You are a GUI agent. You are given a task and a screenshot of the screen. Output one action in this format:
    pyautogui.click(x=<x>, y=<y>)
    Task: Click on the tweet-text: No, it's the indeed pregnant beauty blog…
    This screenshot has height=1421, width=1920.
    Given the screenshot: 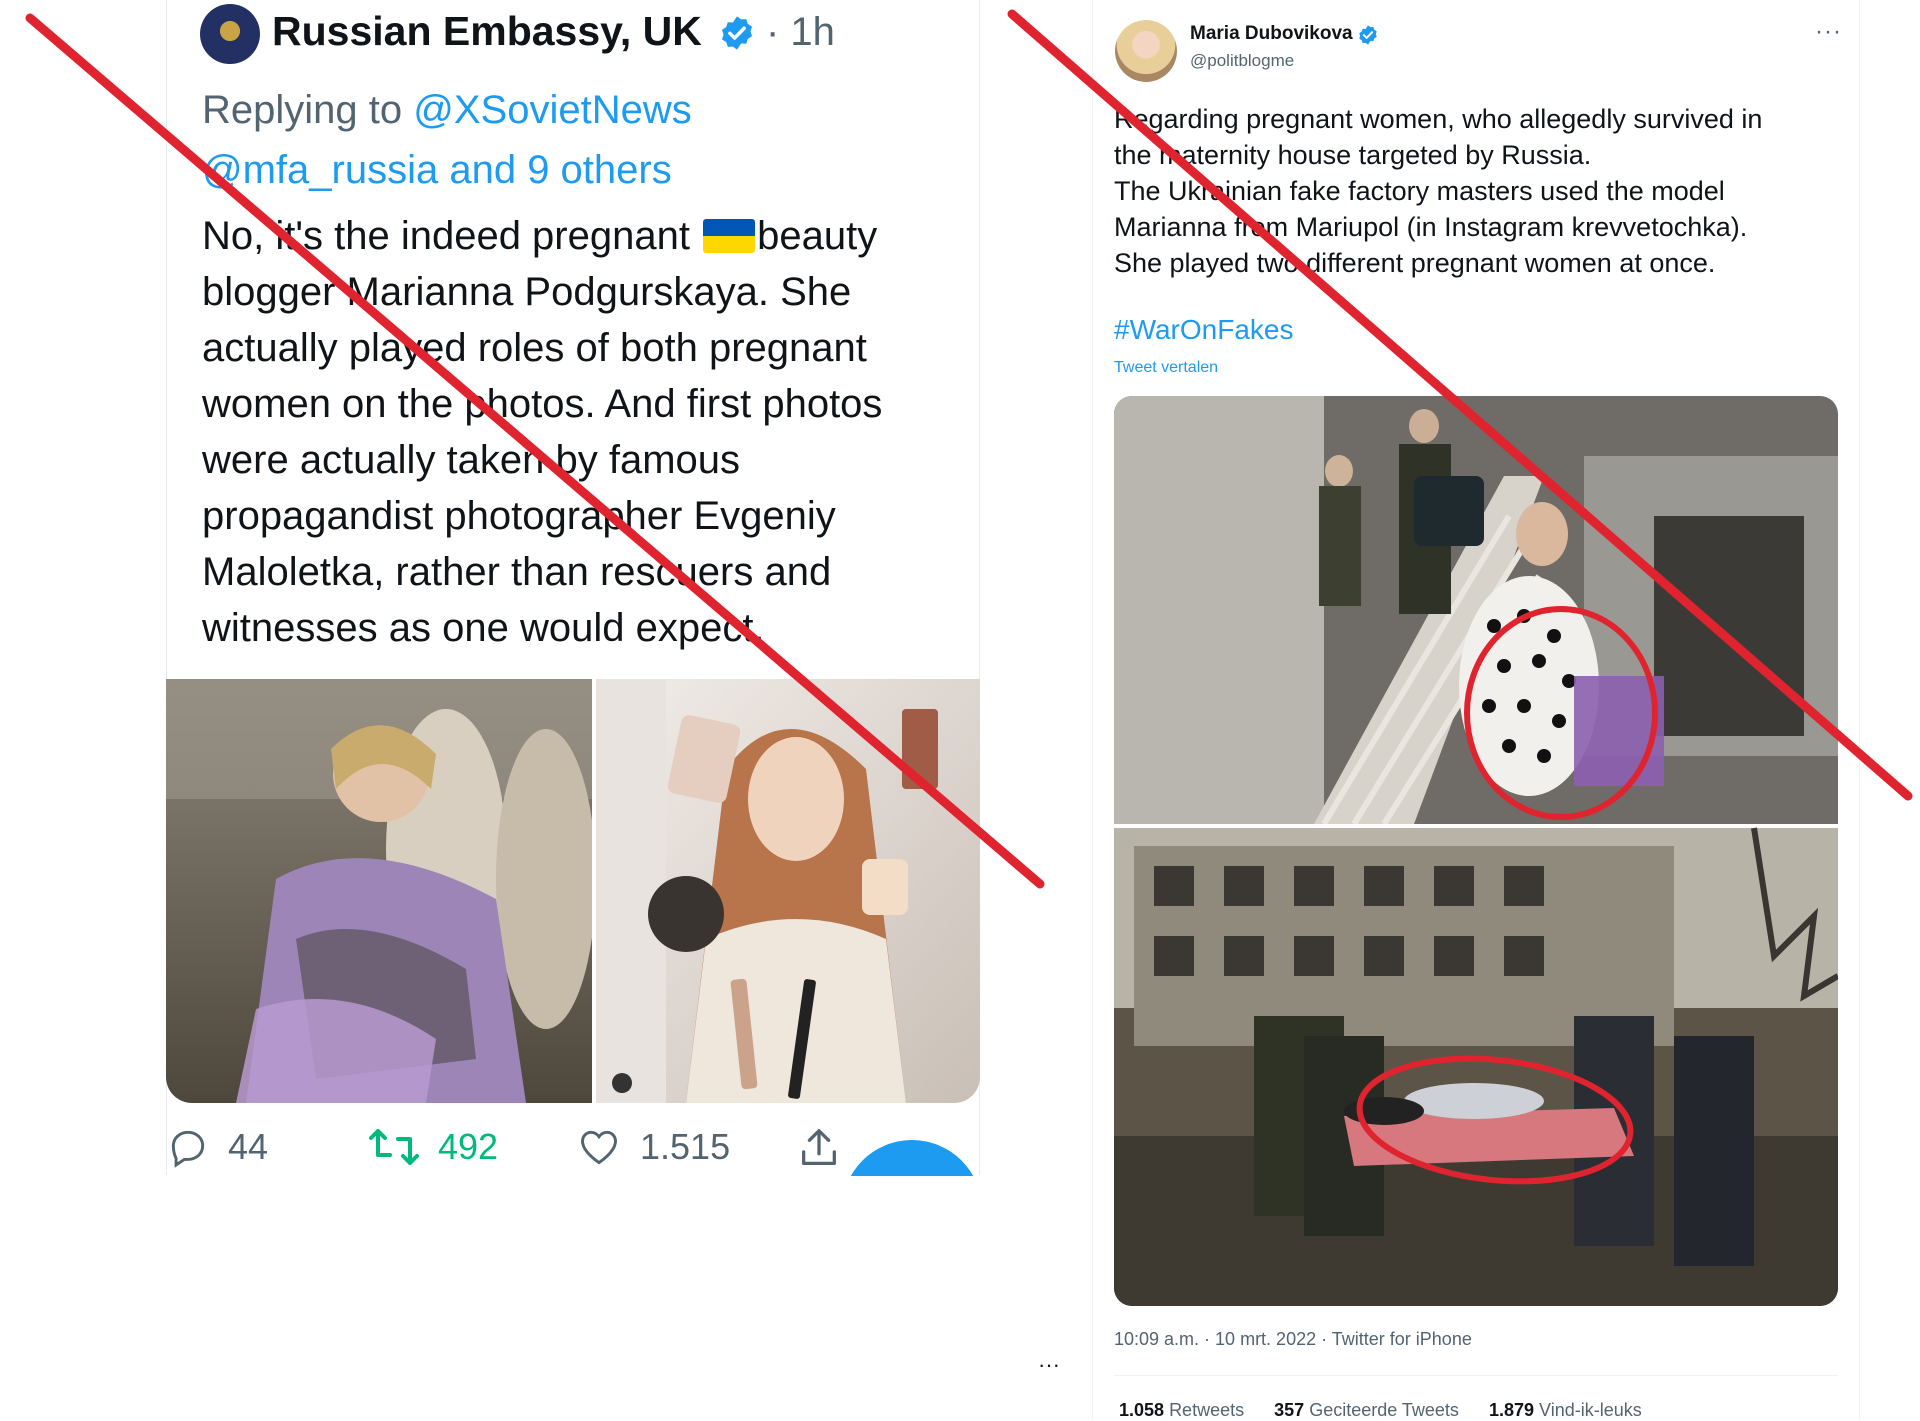 What is the action you would take?
    pyautogui.click(x=582, y=432)
    